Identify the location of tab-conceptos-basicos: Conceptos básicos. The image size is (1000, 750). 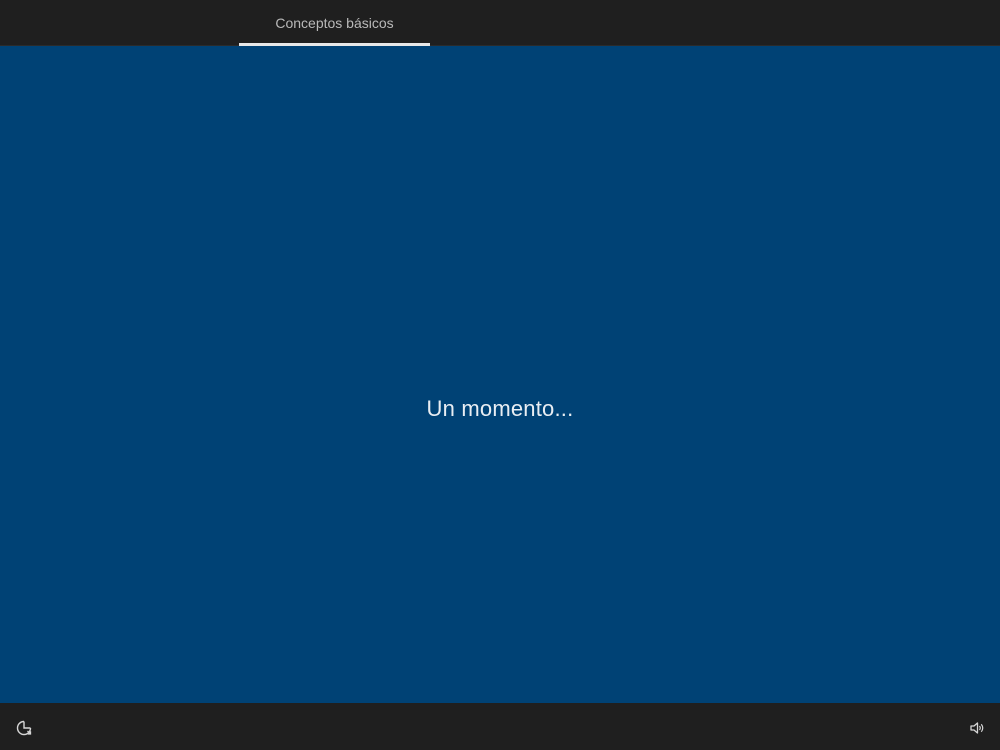
(334, 22).